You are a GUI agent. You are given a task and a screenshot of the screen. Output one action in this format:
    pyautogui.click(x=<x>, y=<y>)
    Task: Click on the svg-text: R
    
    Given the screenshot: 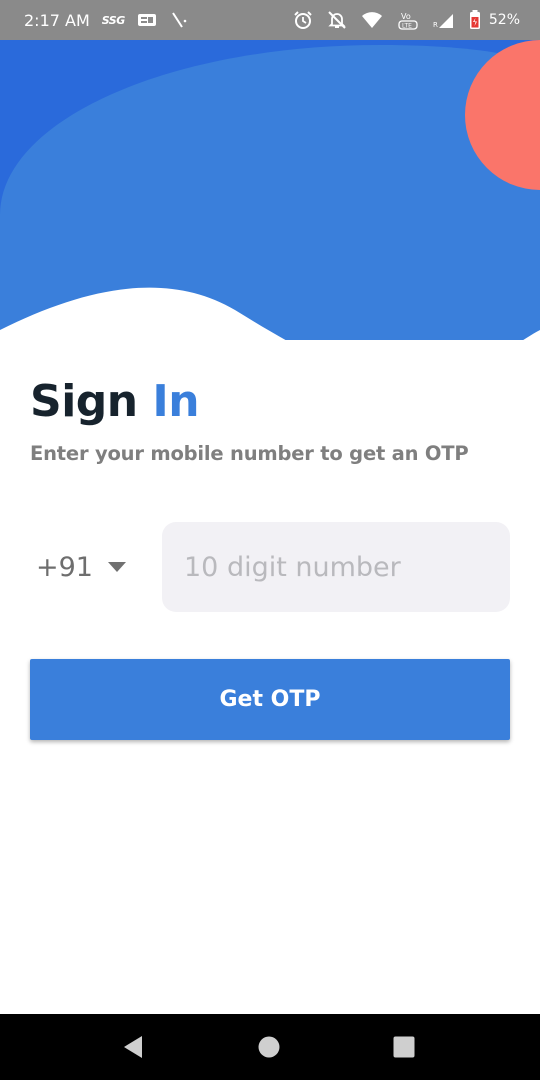 What is the action you would take?
    pyautogui.click(x=435, y=25)
    